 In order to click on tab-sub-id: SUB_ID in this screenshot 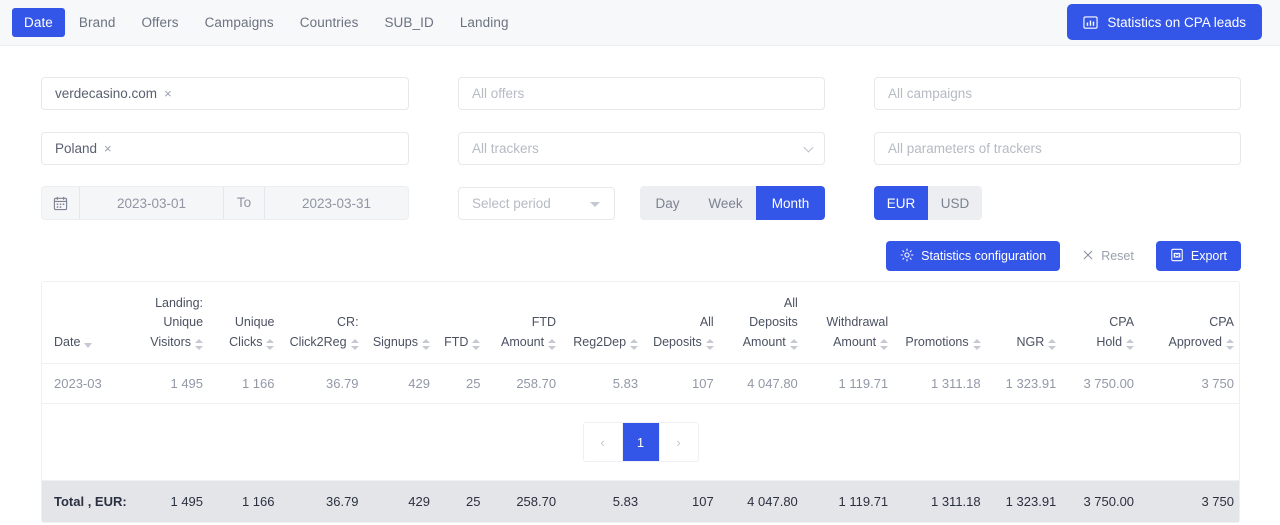, I will do `click(408, 22)`.